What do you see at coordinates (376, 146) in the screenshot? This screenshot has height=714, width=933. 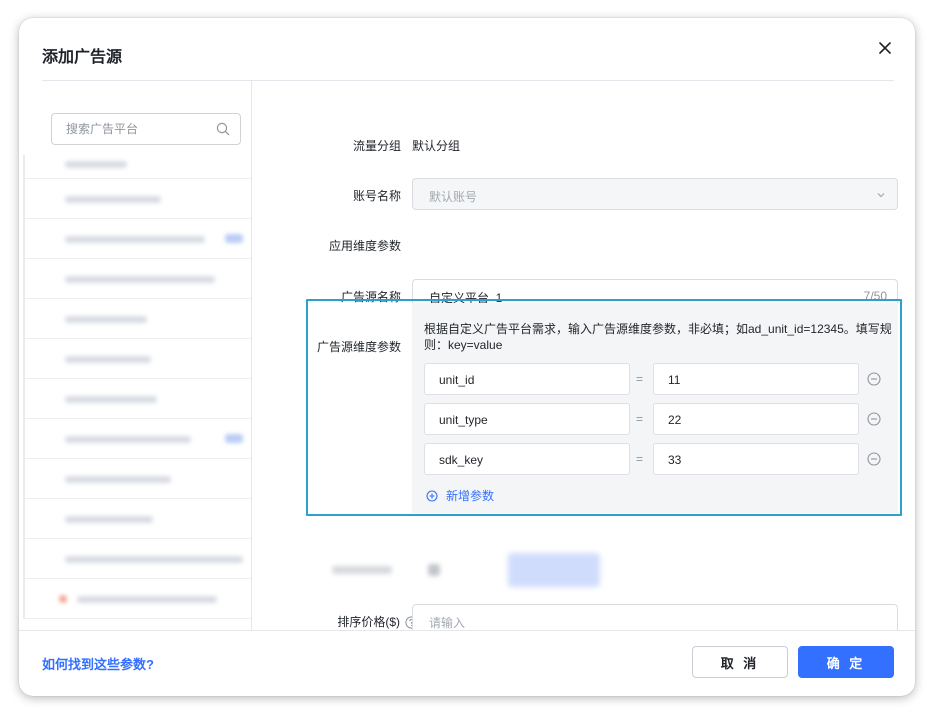 I see `traffic-group-label: 流量分组` at bounding box center [376, 146].